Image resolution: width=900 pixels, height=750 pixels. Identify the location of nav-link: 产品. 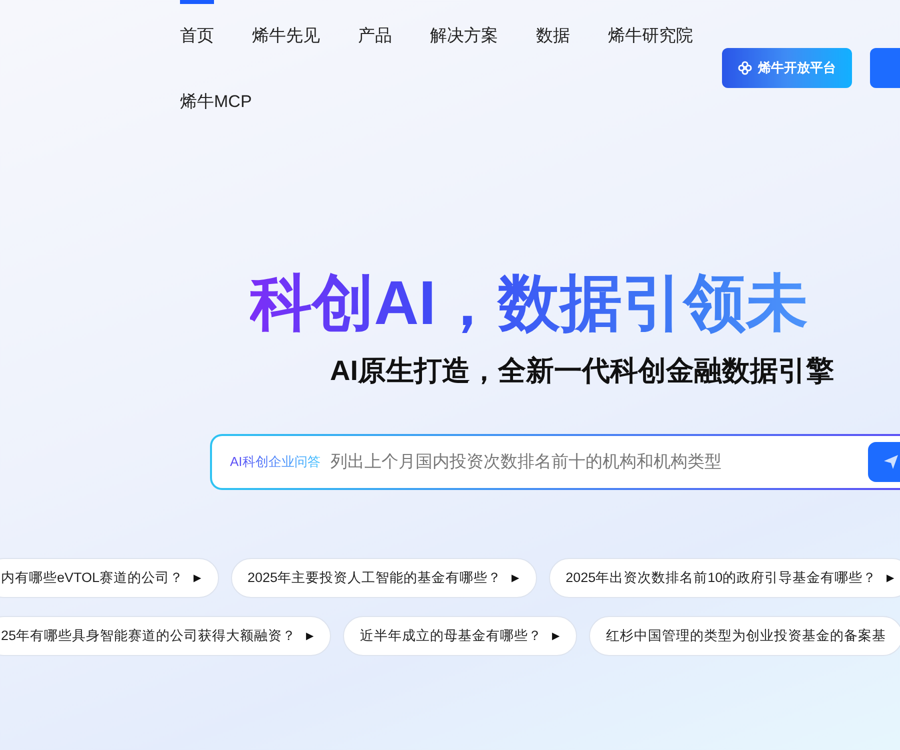
(375, 29).